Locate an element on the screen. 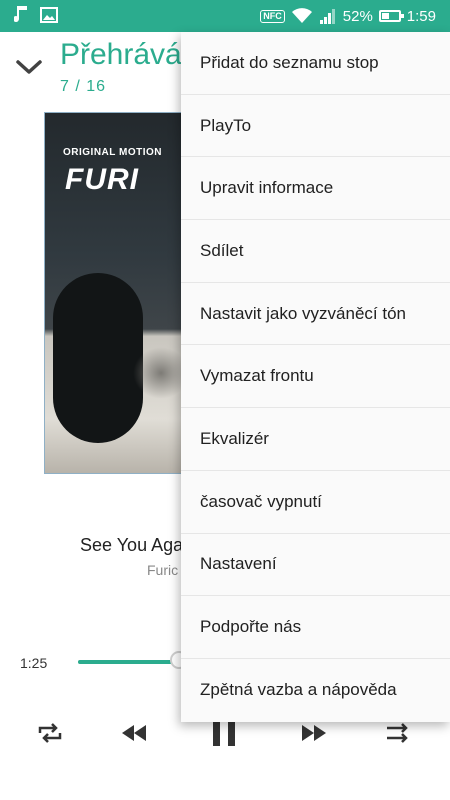 The image size is (450, 800). menu-item-add-to-playlist: Přidat do seznamu stop is located at coordinates (315, 63).